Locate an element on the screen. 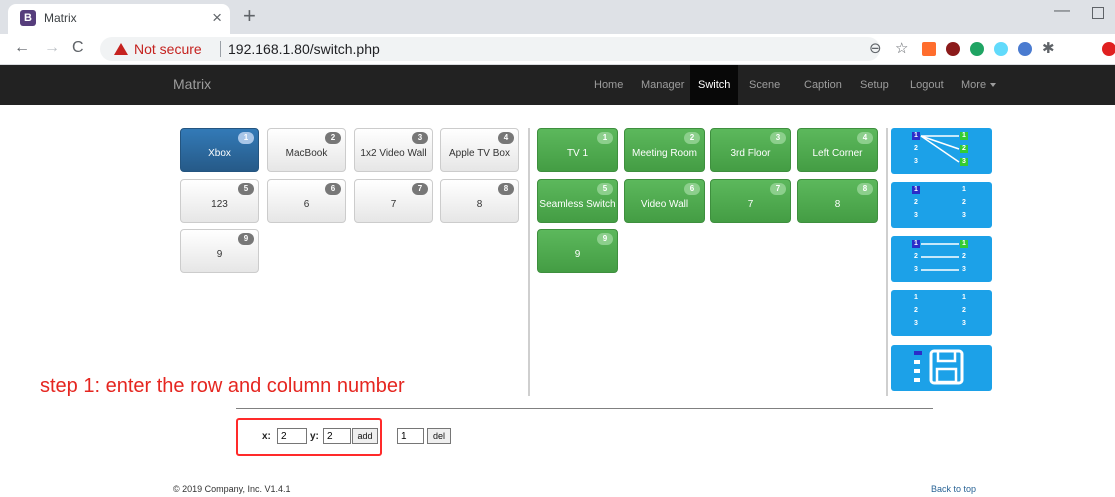 The image size is (1115, 497). source-button-4: 4 Apple TV Box is located at coordinates (479, 150).